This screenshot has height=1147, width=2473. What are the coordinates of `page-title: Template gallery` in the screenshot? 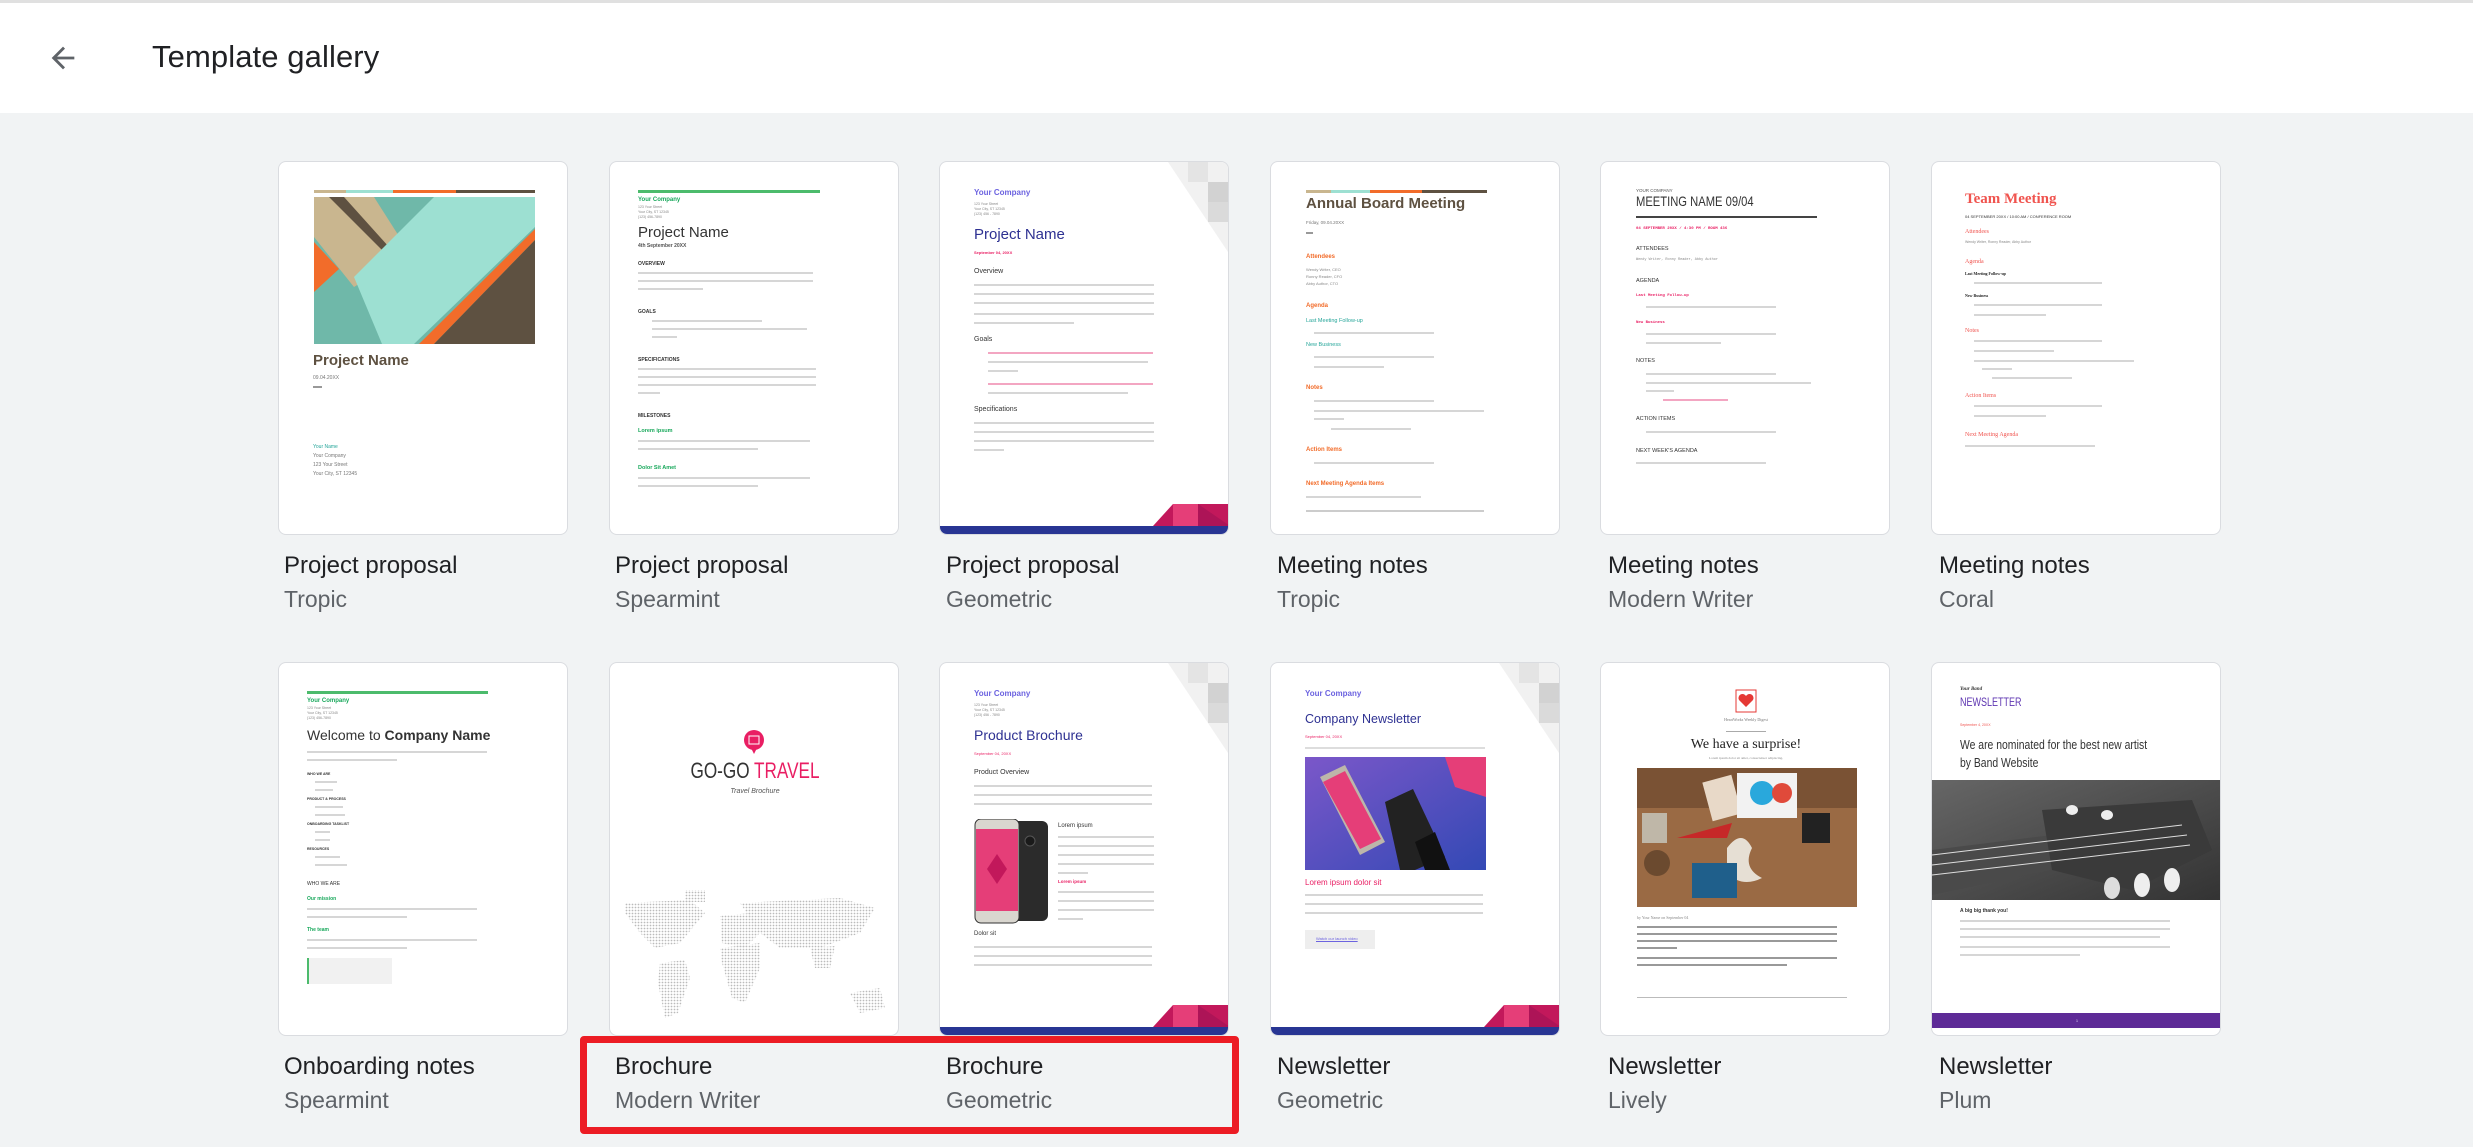 It's located at (266, 56).